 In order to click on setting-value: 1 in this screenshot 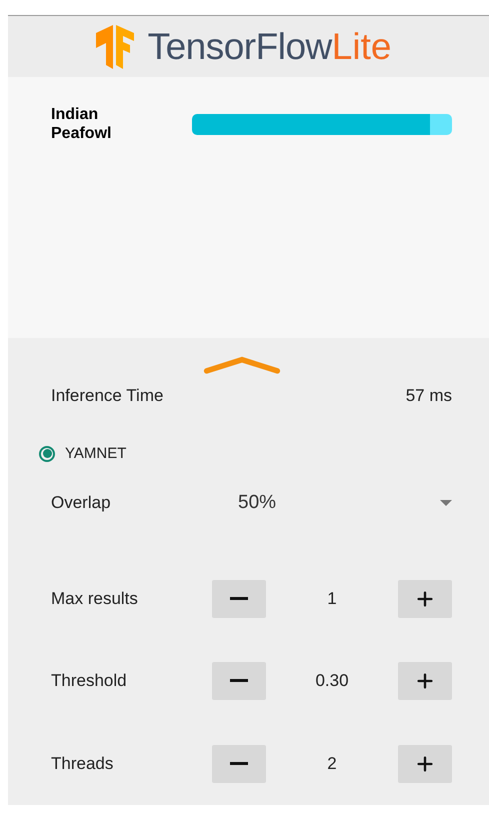, I will do `click(332, 598)`.